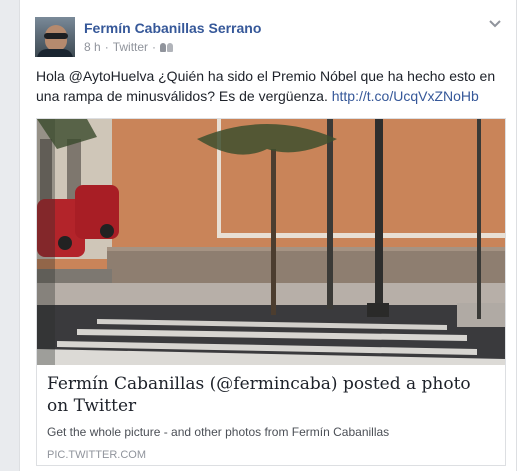 Image resolution: width=517 pixels, height=471 pixels. I want to click on friends-icon, so click(167, 47).